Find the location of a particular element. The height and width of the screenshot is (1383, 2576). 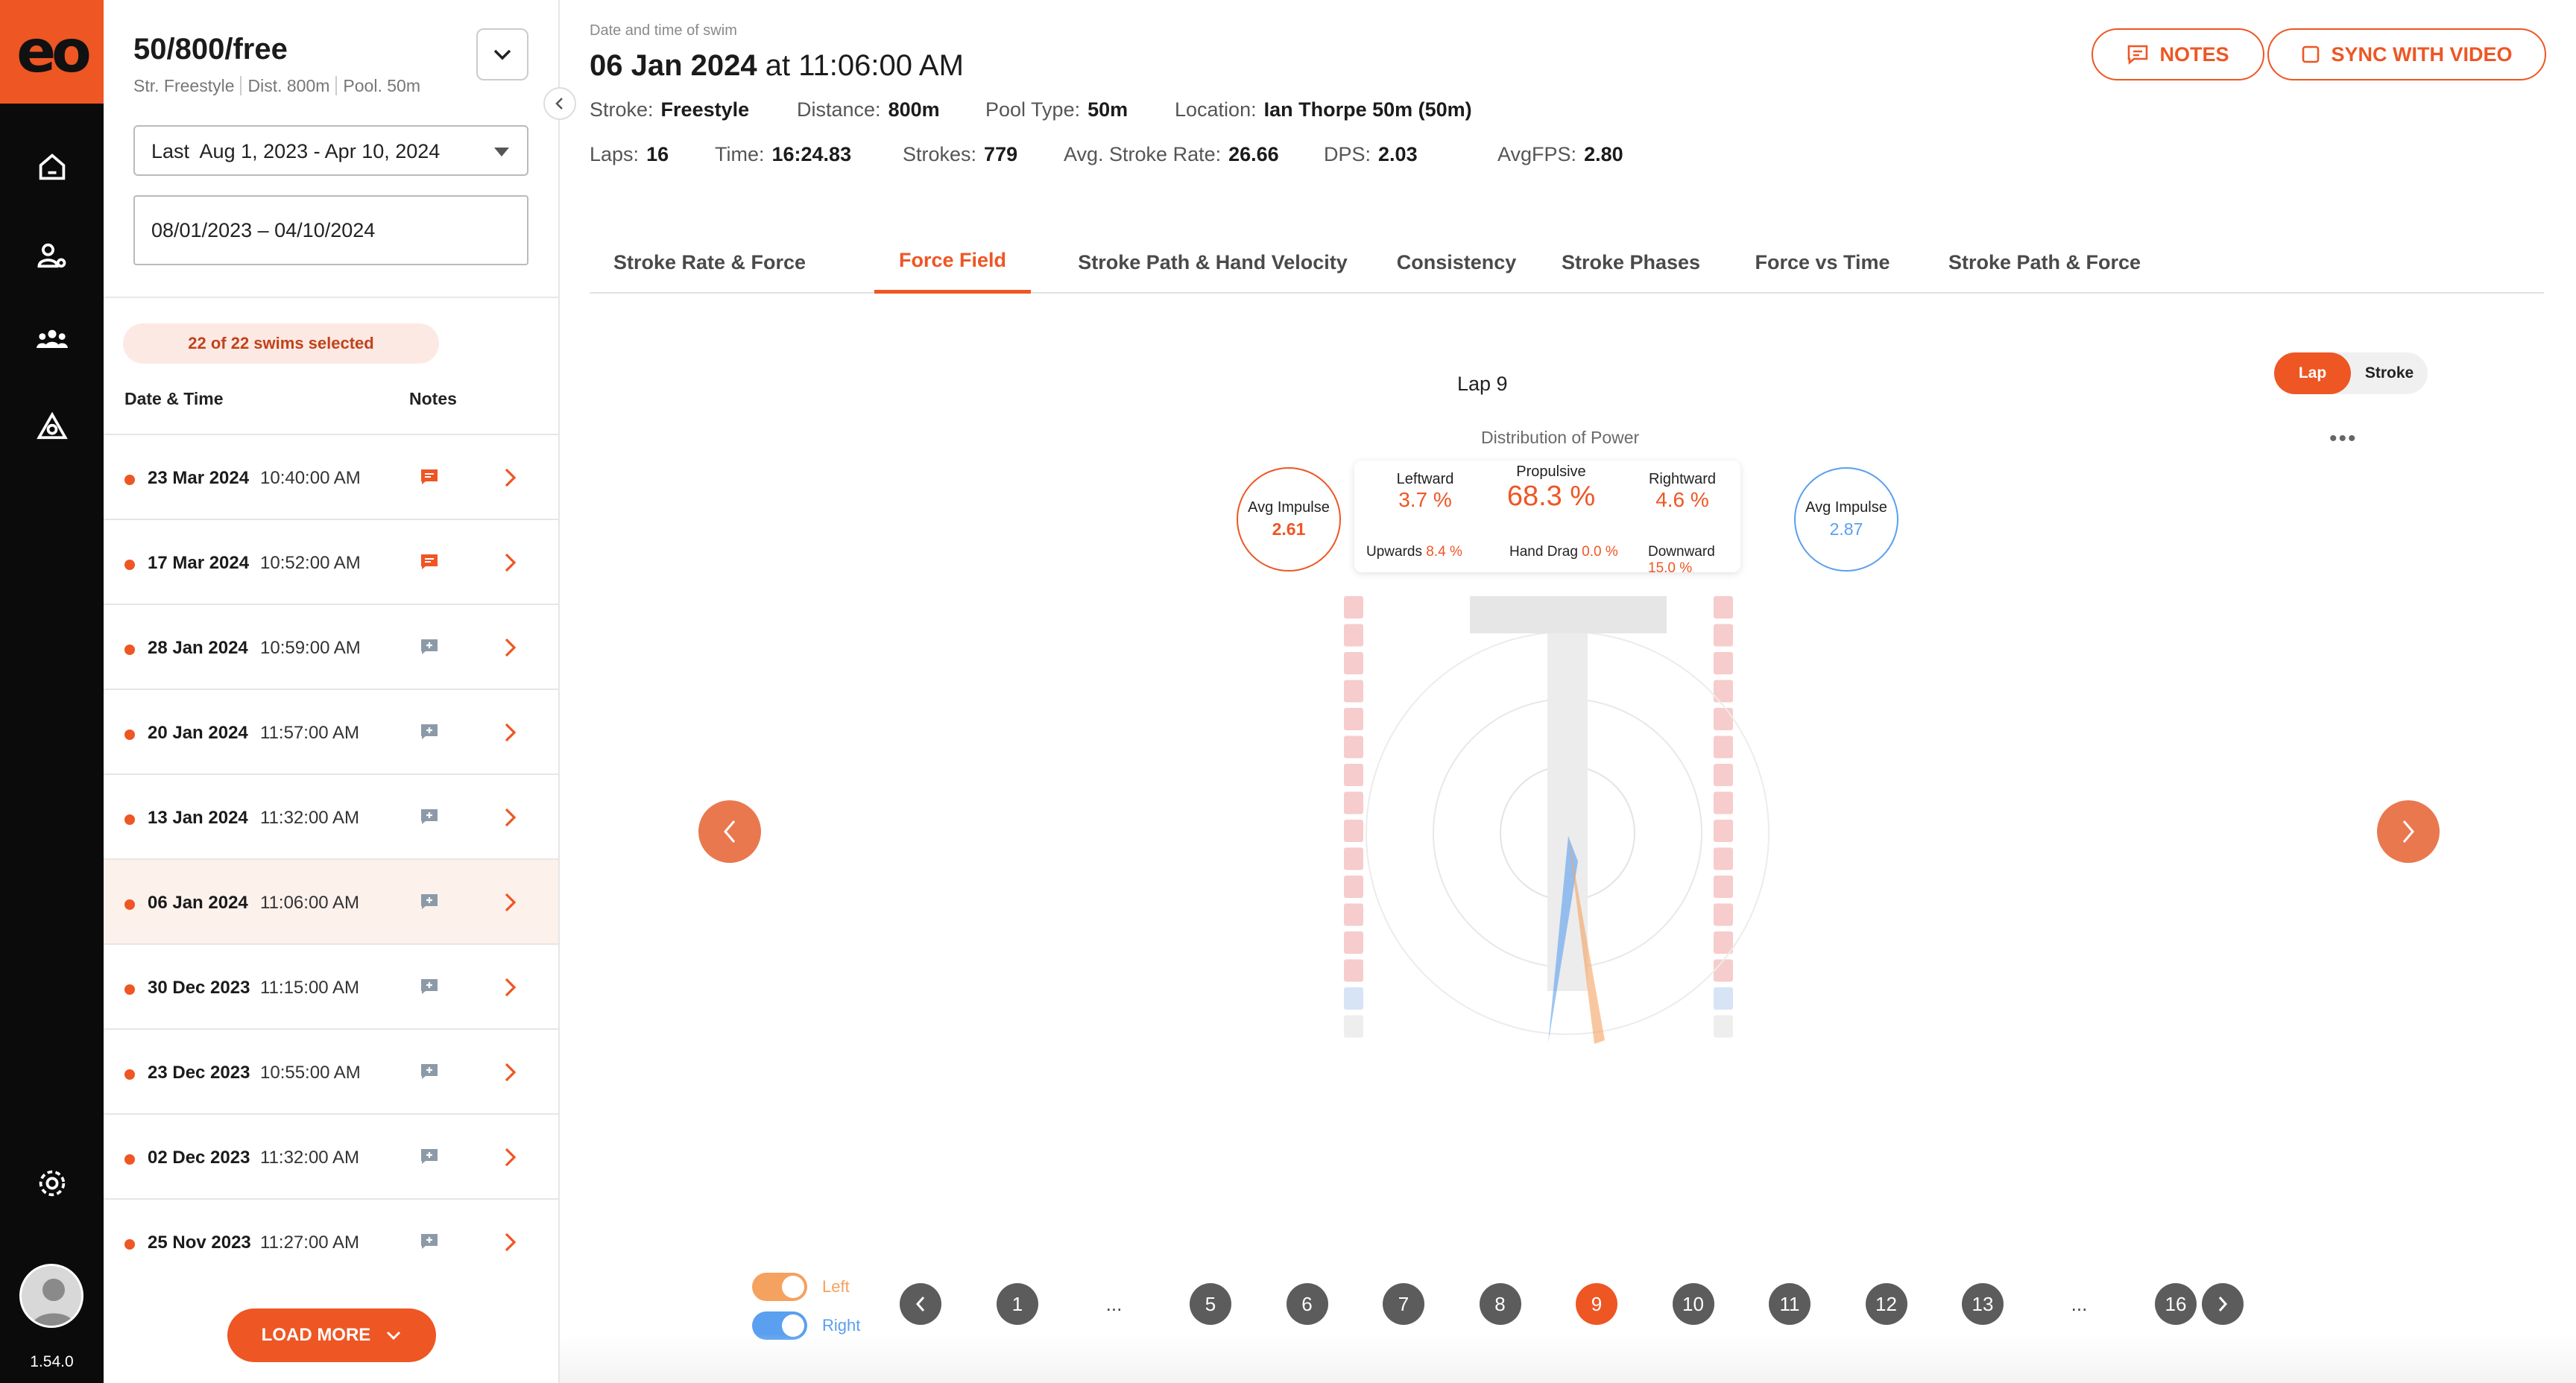

segment-lap: Lap is located at coordinates (2312, 373).